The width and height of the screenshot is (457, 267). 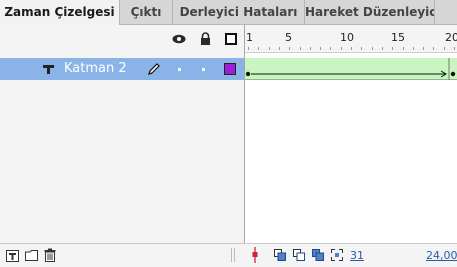 I want to click on ruler-number: 10, so click(x=347, y=37).